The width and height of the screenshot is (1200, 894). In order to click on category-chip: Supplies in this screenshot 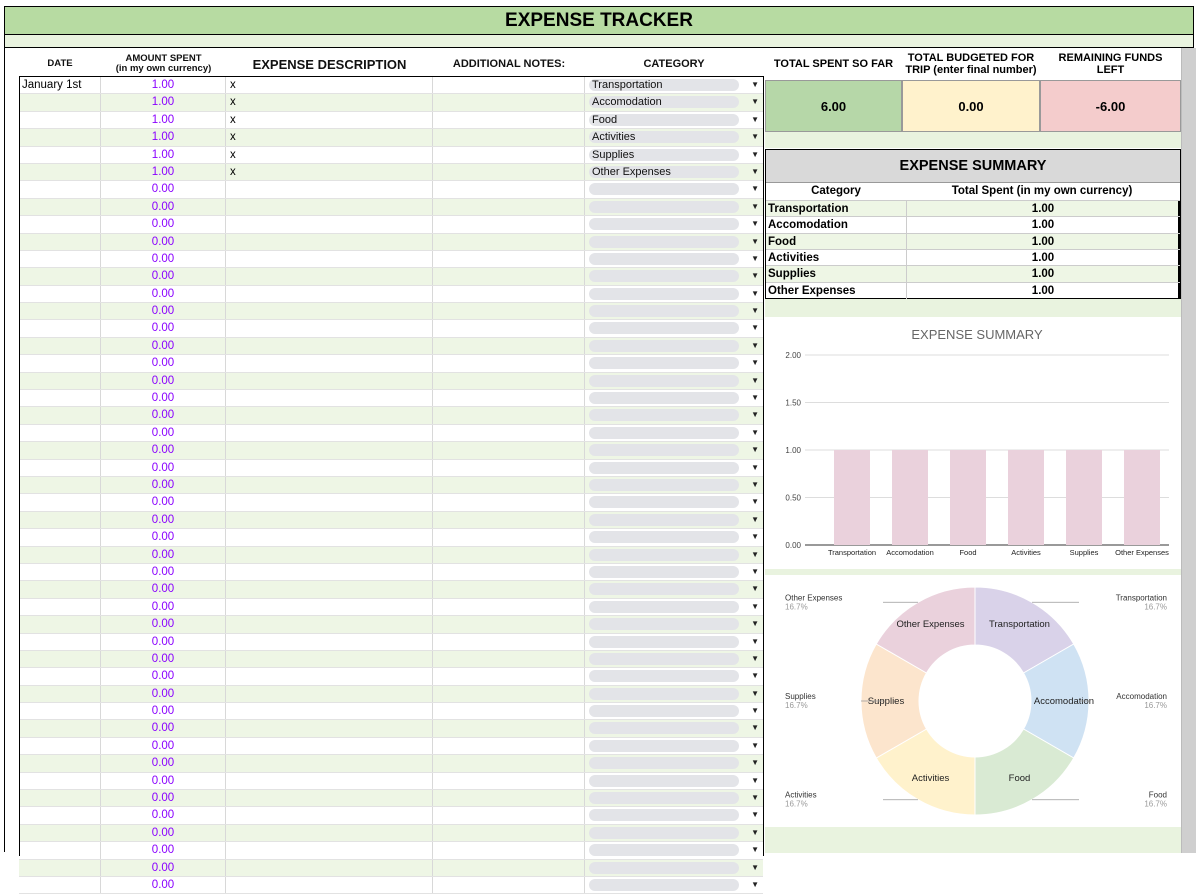, I will do `click(664, 154)`.